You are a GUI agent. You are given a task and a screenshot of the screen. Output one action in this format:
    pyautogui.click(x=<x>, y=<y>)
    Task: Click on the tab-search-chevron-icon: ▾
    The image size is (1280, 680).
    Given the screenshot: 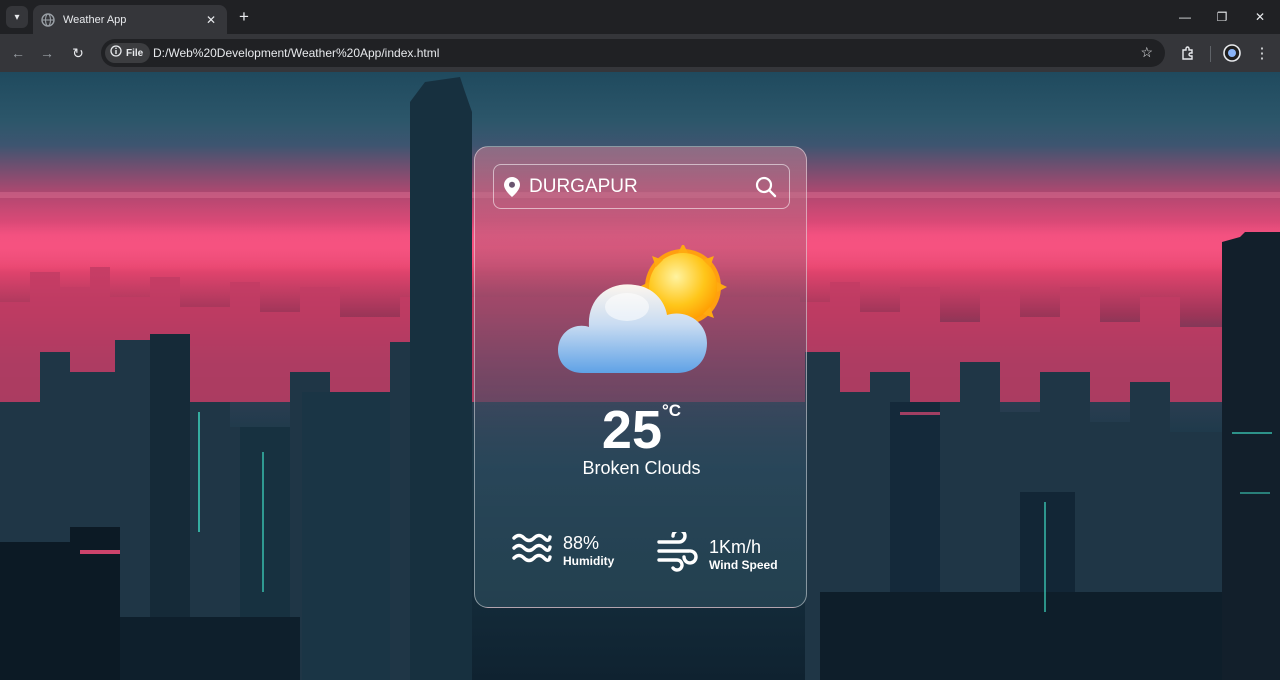 What is the action you would take?
    pyautogui.click(x=17, y=17)
    